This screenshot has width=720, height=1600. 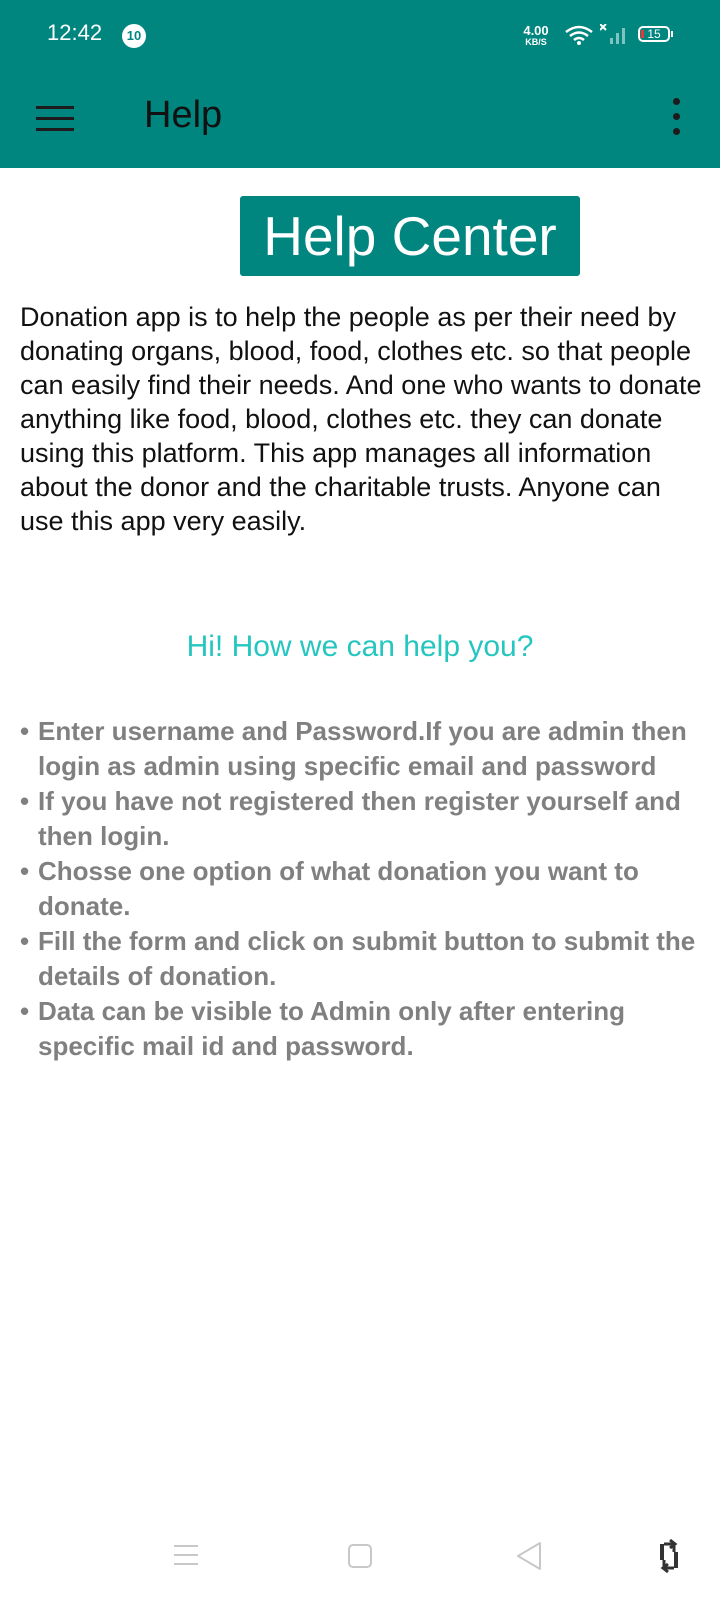 What do you see at coordinates (669, 1558) in the screenshot?
I see `rotate-icon` at bounding box center [669, 1558].